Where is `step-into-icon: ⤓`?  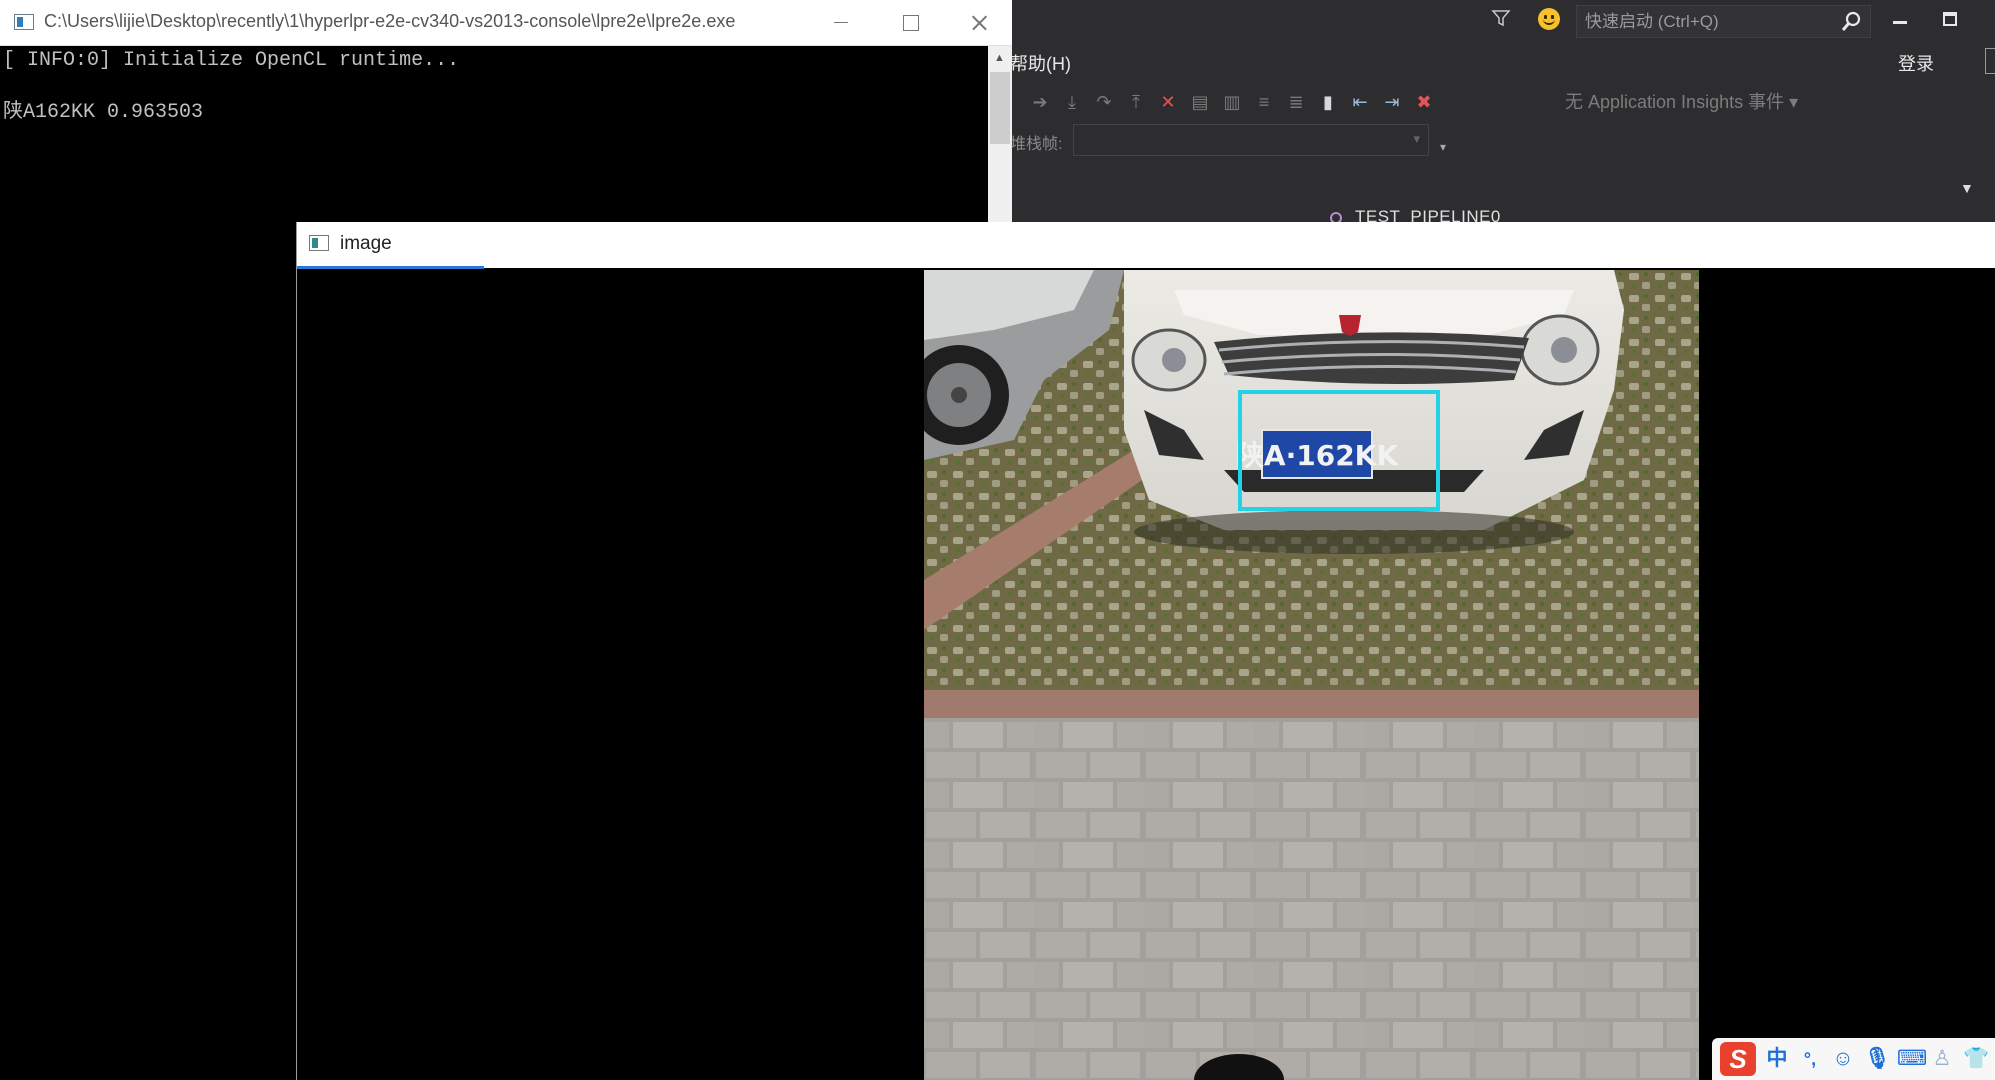 step-into-icon: ⤓ is located at coordinates (1072, 102).